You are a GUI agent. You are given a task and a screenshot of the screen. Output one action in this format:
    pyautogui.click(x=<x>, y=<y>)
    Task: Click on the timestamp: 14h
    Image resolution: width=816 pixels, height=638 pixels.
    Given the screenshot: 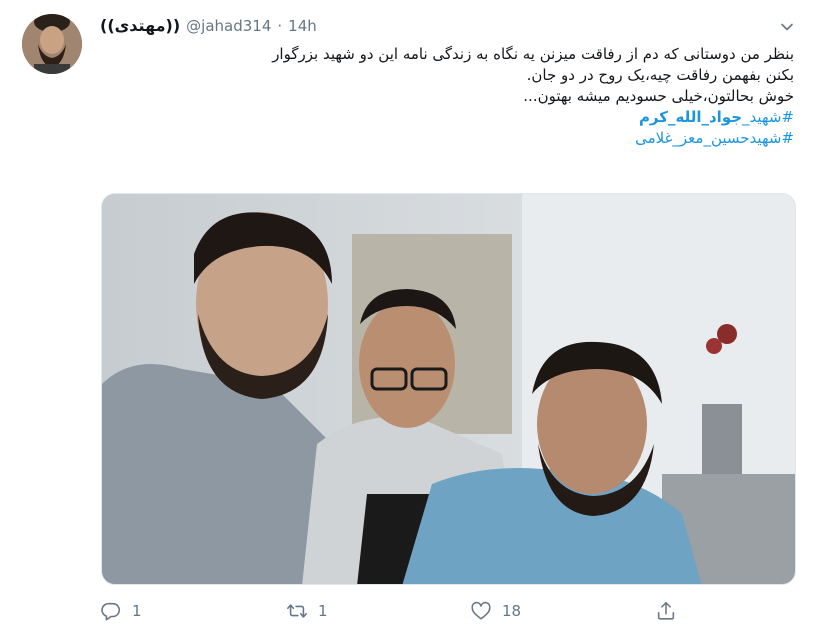 What is the action you would take?
    pyautogui.click(x=302, y=26)
    